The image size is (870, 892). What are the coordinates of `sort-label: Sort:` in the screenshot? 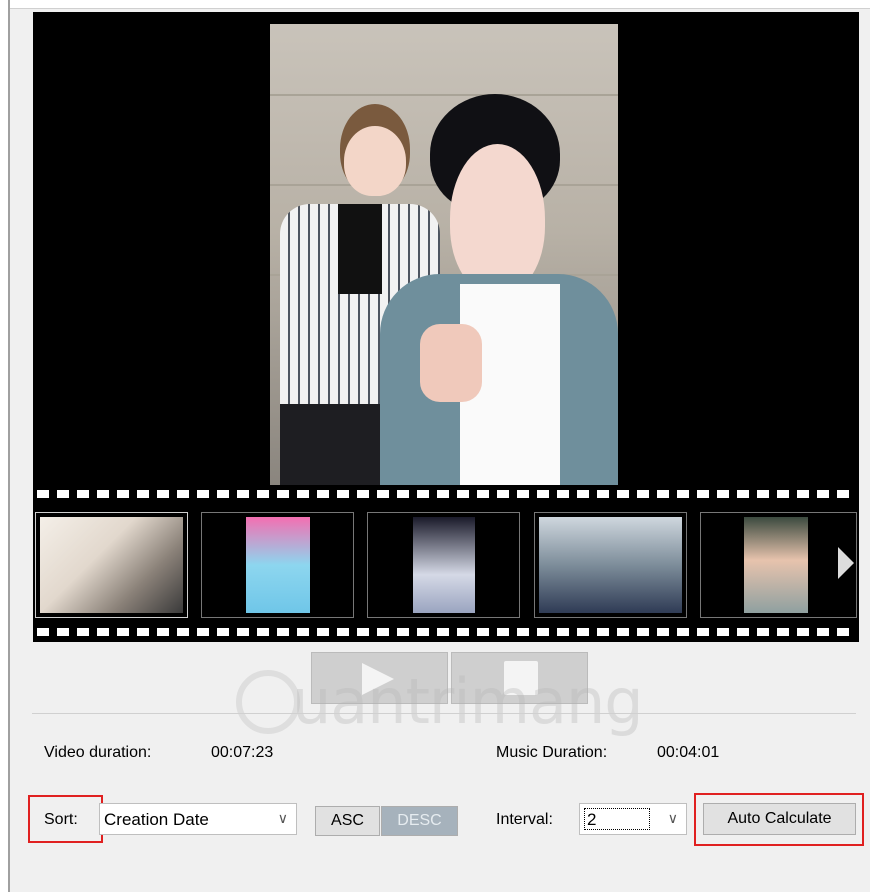 It's located at (61, 819).